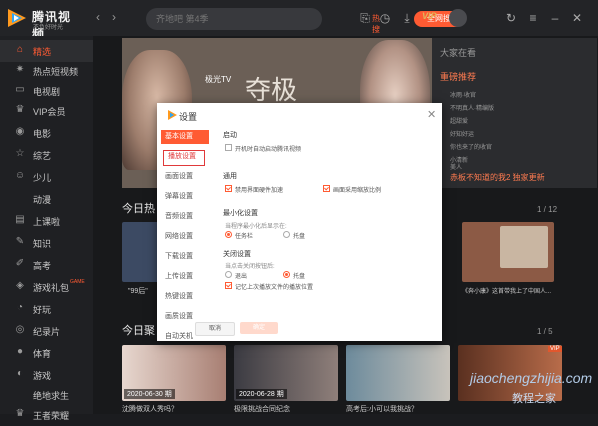  What do you see at coordinates (429, 16) in the screenshot?
I see `vip-icon: VIP` at bounding box center [429, 16].